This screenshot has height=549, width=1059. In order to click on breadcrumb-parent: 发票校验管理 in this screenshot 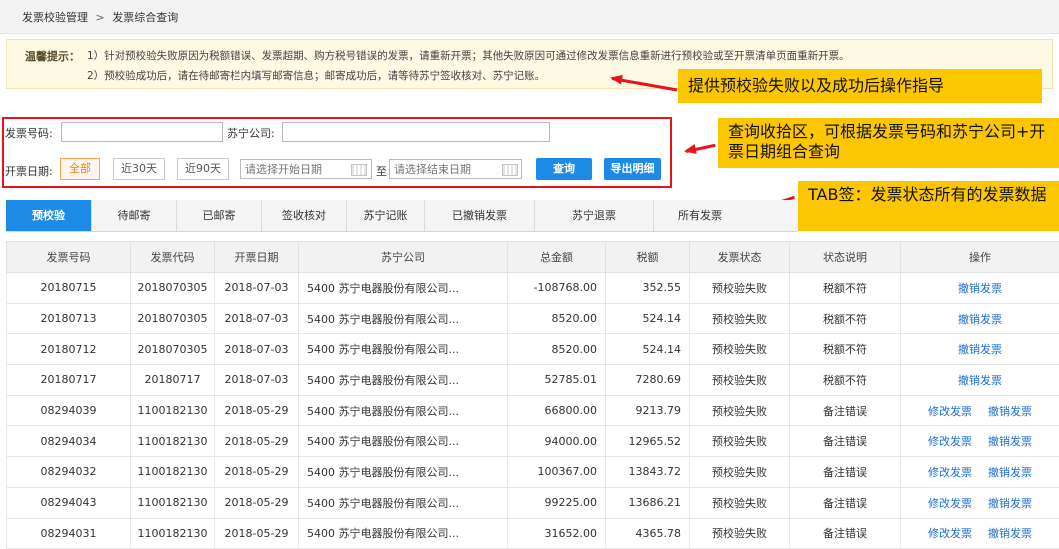, I will do `click(55, 17)`.